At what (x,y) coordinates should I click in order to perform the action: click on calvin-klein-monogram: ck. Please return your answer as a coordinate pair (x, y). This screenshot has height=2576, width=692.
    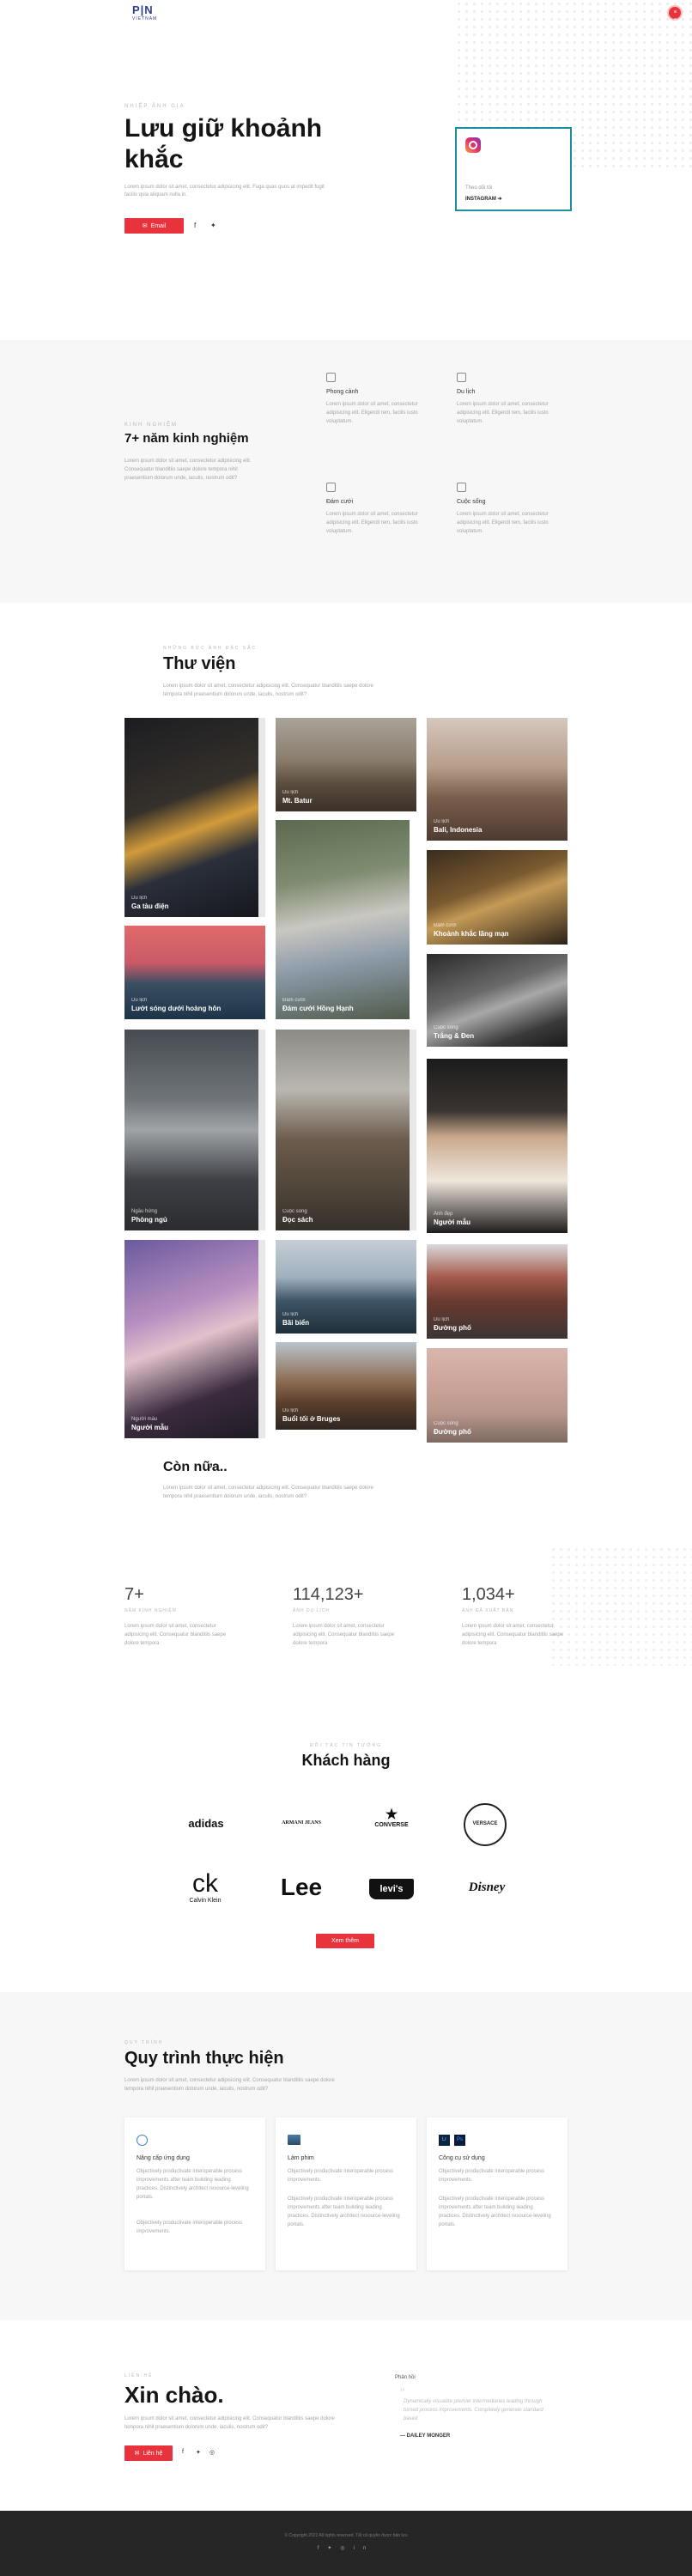
    Looking at the image, I should click on (205, 1884).